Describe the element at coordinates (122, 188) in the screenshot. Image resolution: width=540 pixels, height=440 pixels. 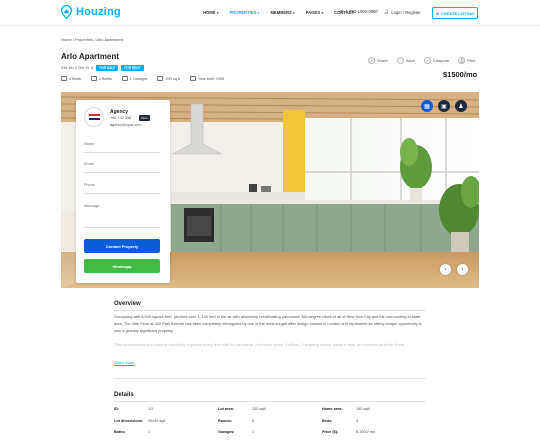
I see `phone-field: Phone` at that location.